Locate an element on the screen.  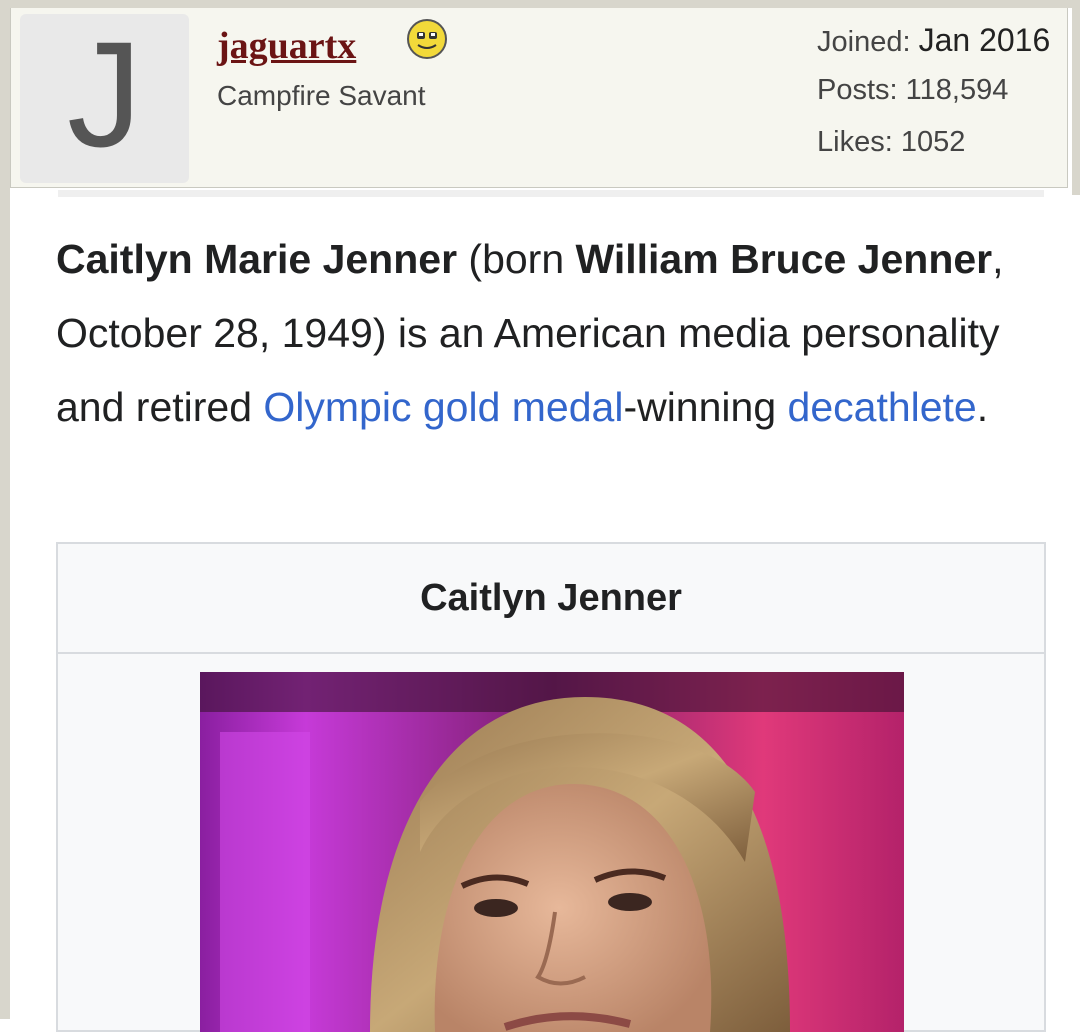
posts-stat: Posts: 118,594 is located at coordinates (933, 100).